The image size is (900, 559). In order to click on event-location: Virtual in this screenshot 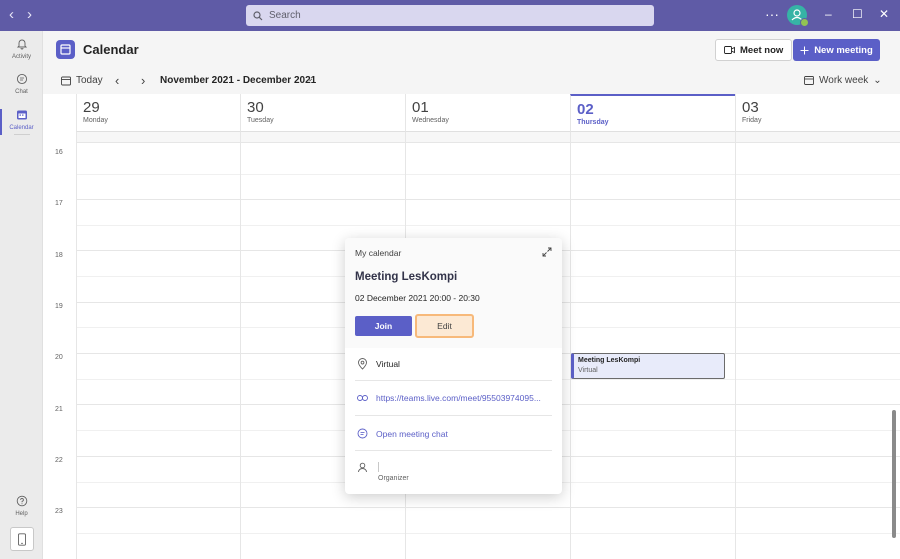, I will do `click(588, 370)`.